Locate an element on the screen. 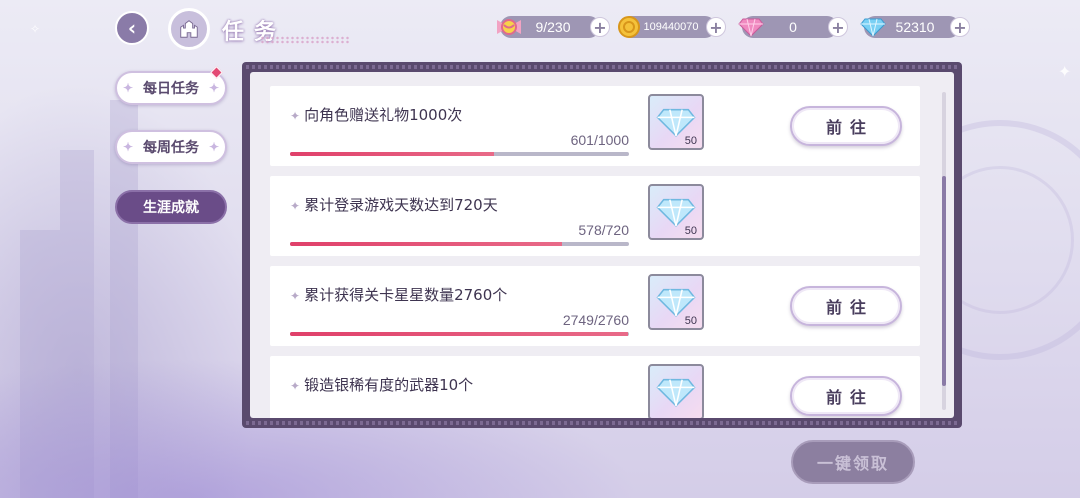 This screenshot has height=498, width=1080. title-decoration is located at coordinates (305, 40).